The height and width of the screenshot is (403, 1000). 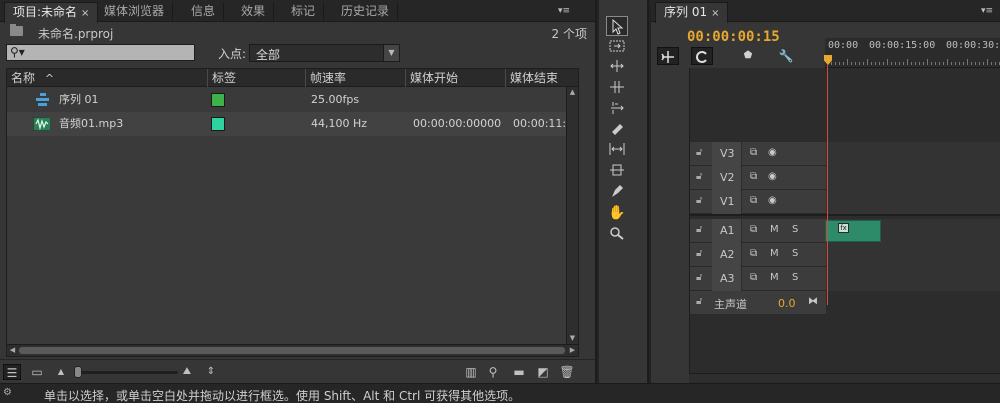 What do you see at coordinates (187, 372) in the screenshot?
I see `zoom-in-icon: ⛰` at bounding box center [187, 372].